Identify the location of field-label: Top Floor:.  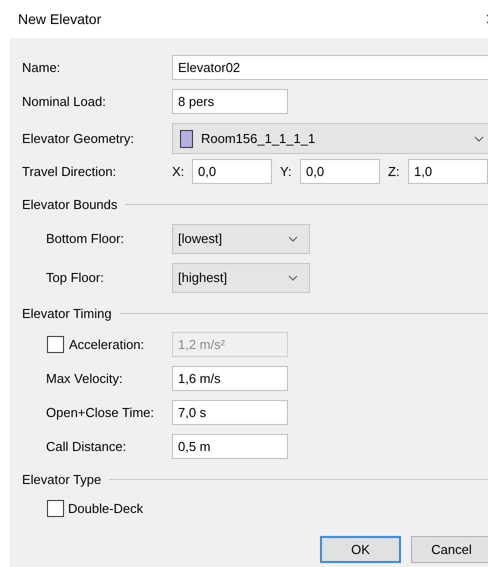
(75, 277).